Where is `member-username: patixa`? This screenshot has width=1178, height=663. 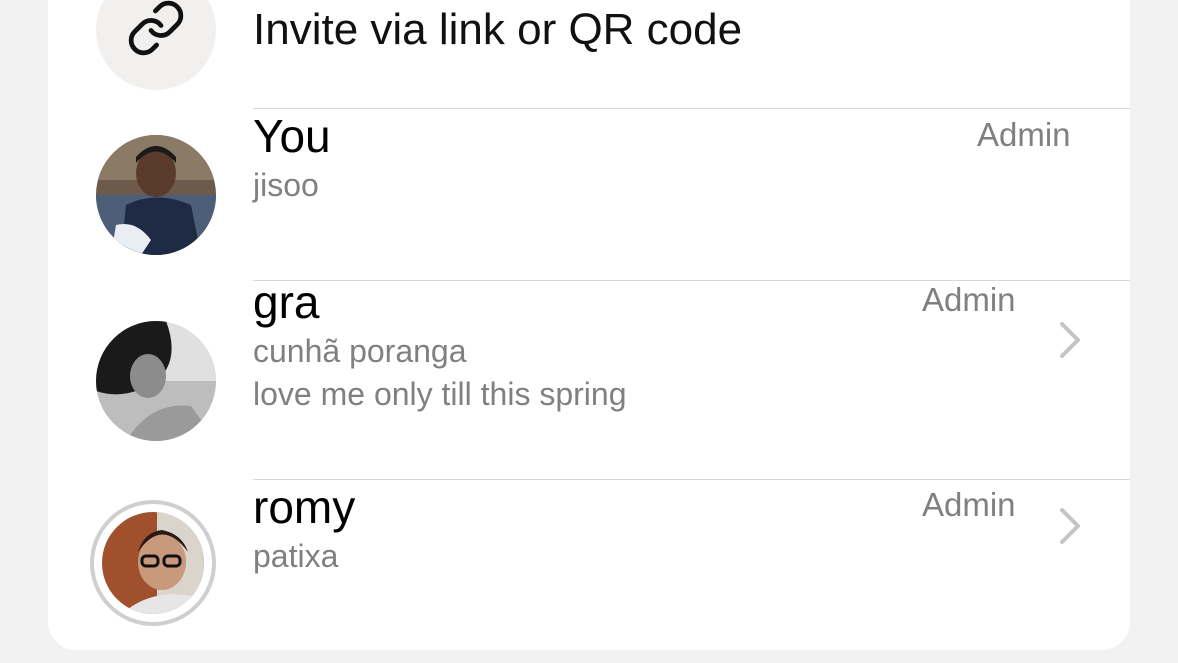
member-username: patixa is located at coordinates (296, 556).